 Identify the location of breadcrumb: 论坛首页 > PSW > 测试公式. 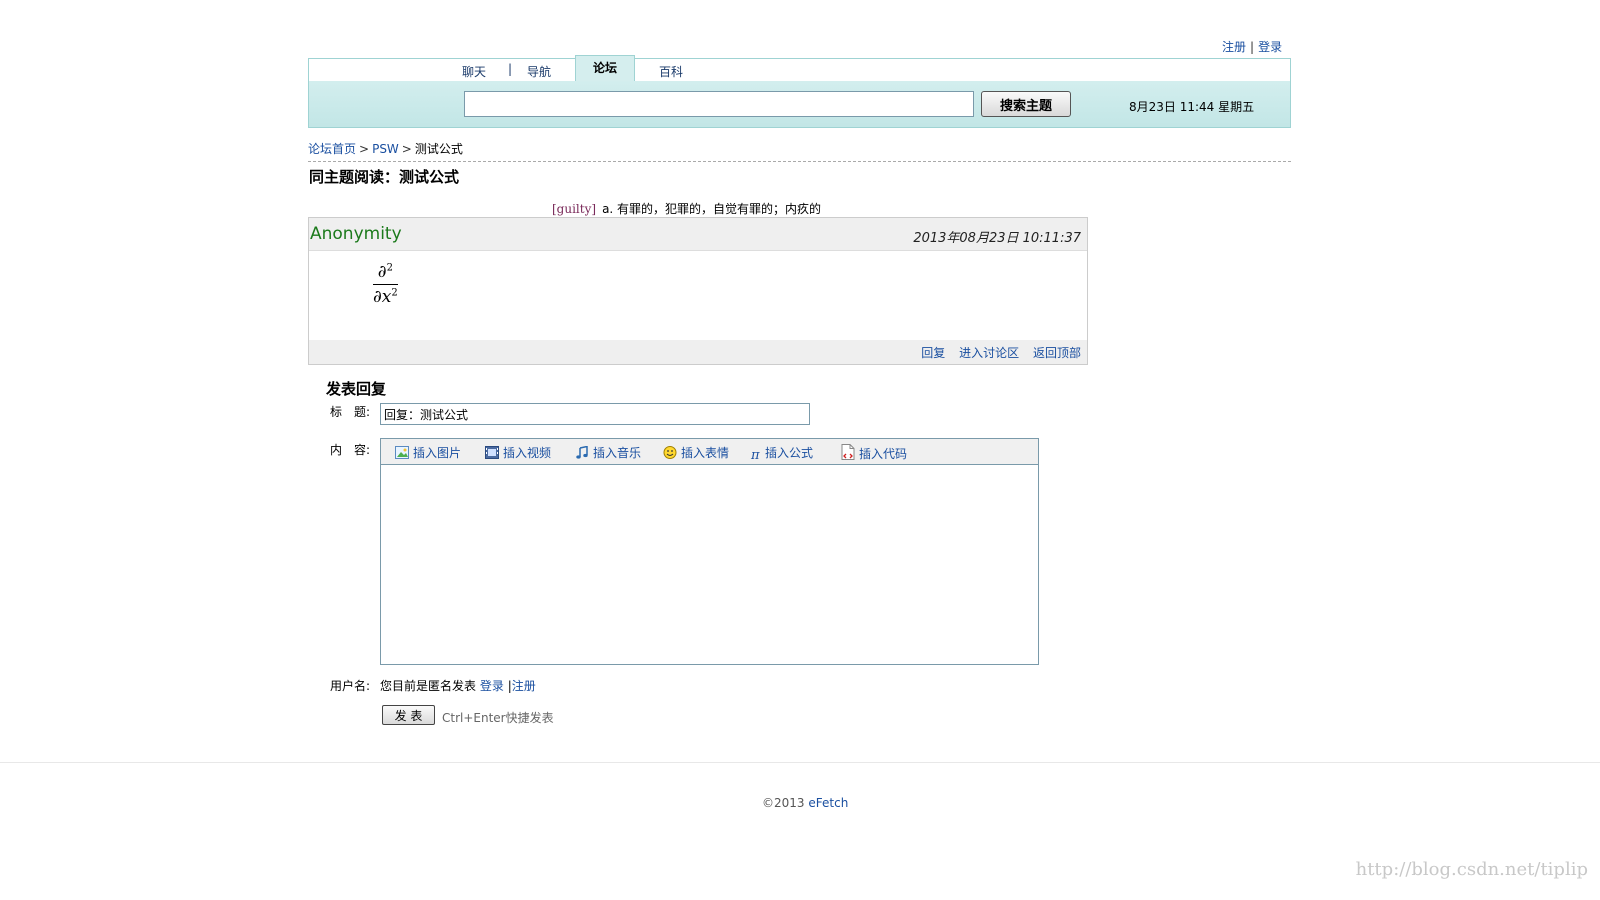
(385, 148).